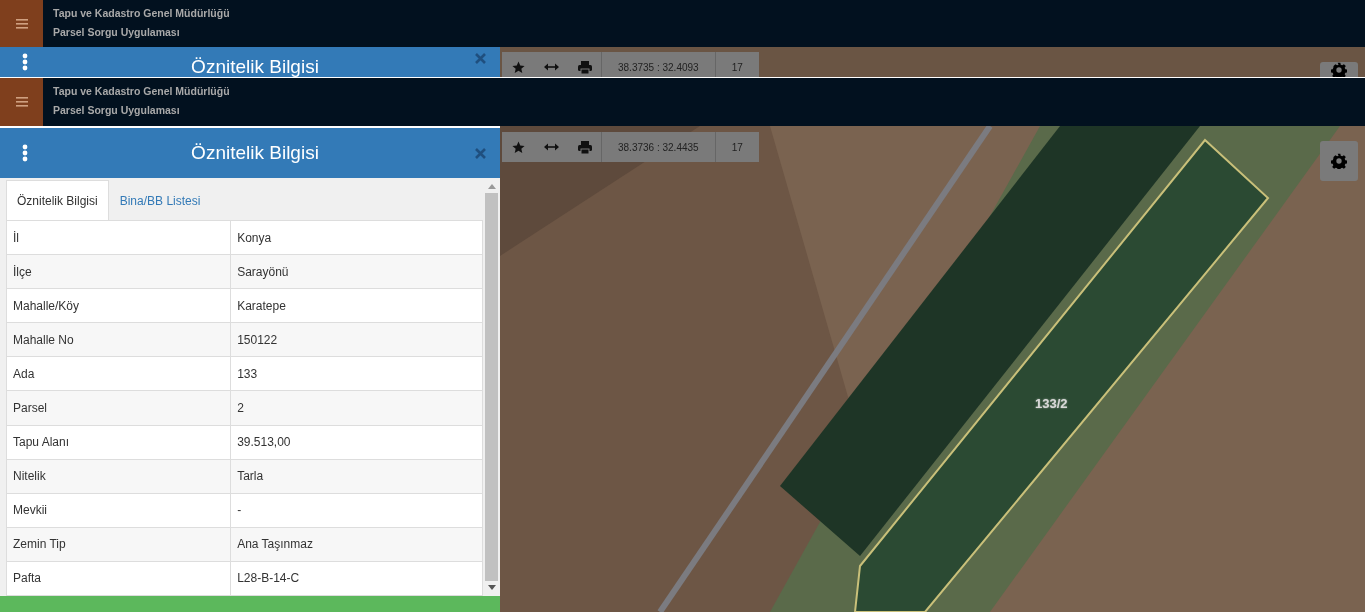  Describe the element at coordinates (118, 578) in the screenshot. I see `table-cell: Pafta` at that location.